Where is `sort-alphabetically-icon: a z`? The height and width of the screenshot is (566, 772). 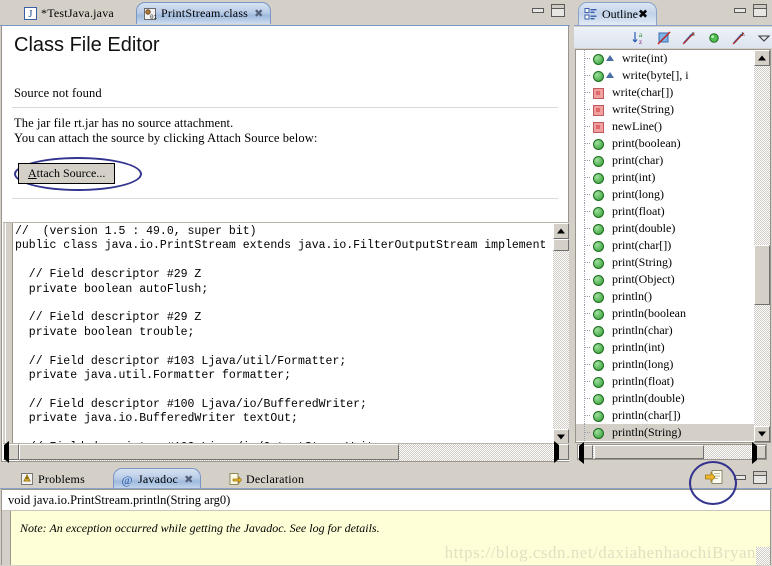
sort-alphabetically-icon: a z is located at coordinates (639, 38).